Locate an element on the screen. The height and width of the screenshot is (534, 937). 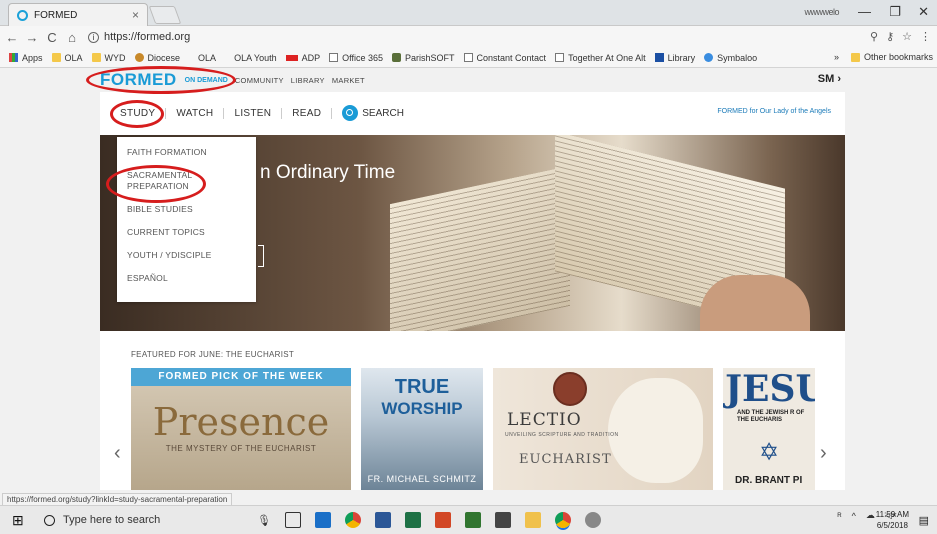
book-page-image is located at coordinates (480, 248).